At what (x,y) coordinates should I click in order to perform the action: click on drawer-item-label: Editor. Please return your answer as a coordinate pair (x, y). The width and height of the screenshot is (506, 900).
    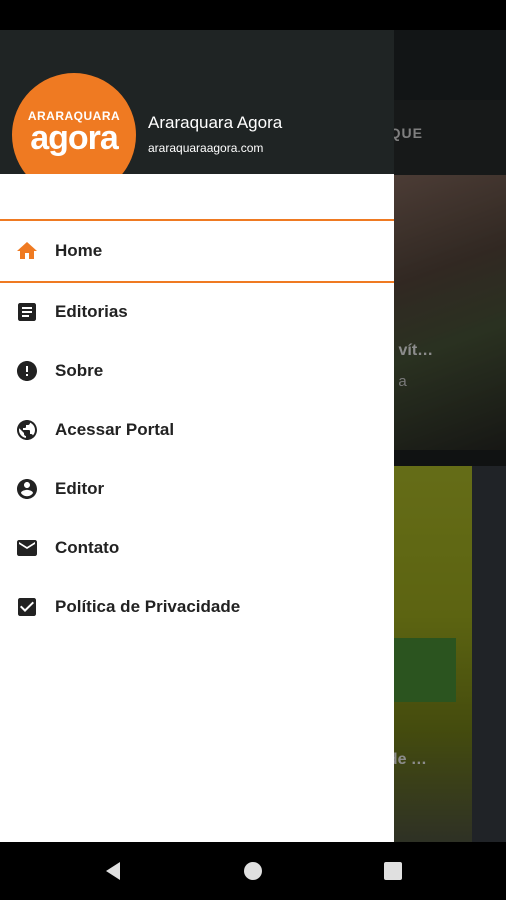
    Looking at the image, I should click on (80, 488).